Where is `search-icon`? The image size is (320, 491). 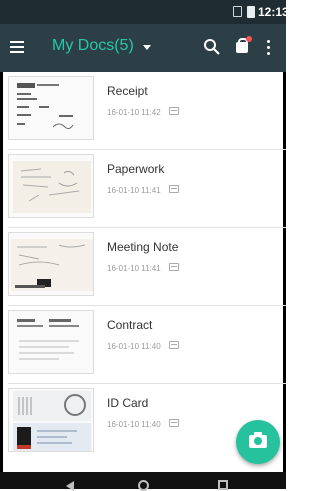 search-icon is located at coordinates (212, 47).